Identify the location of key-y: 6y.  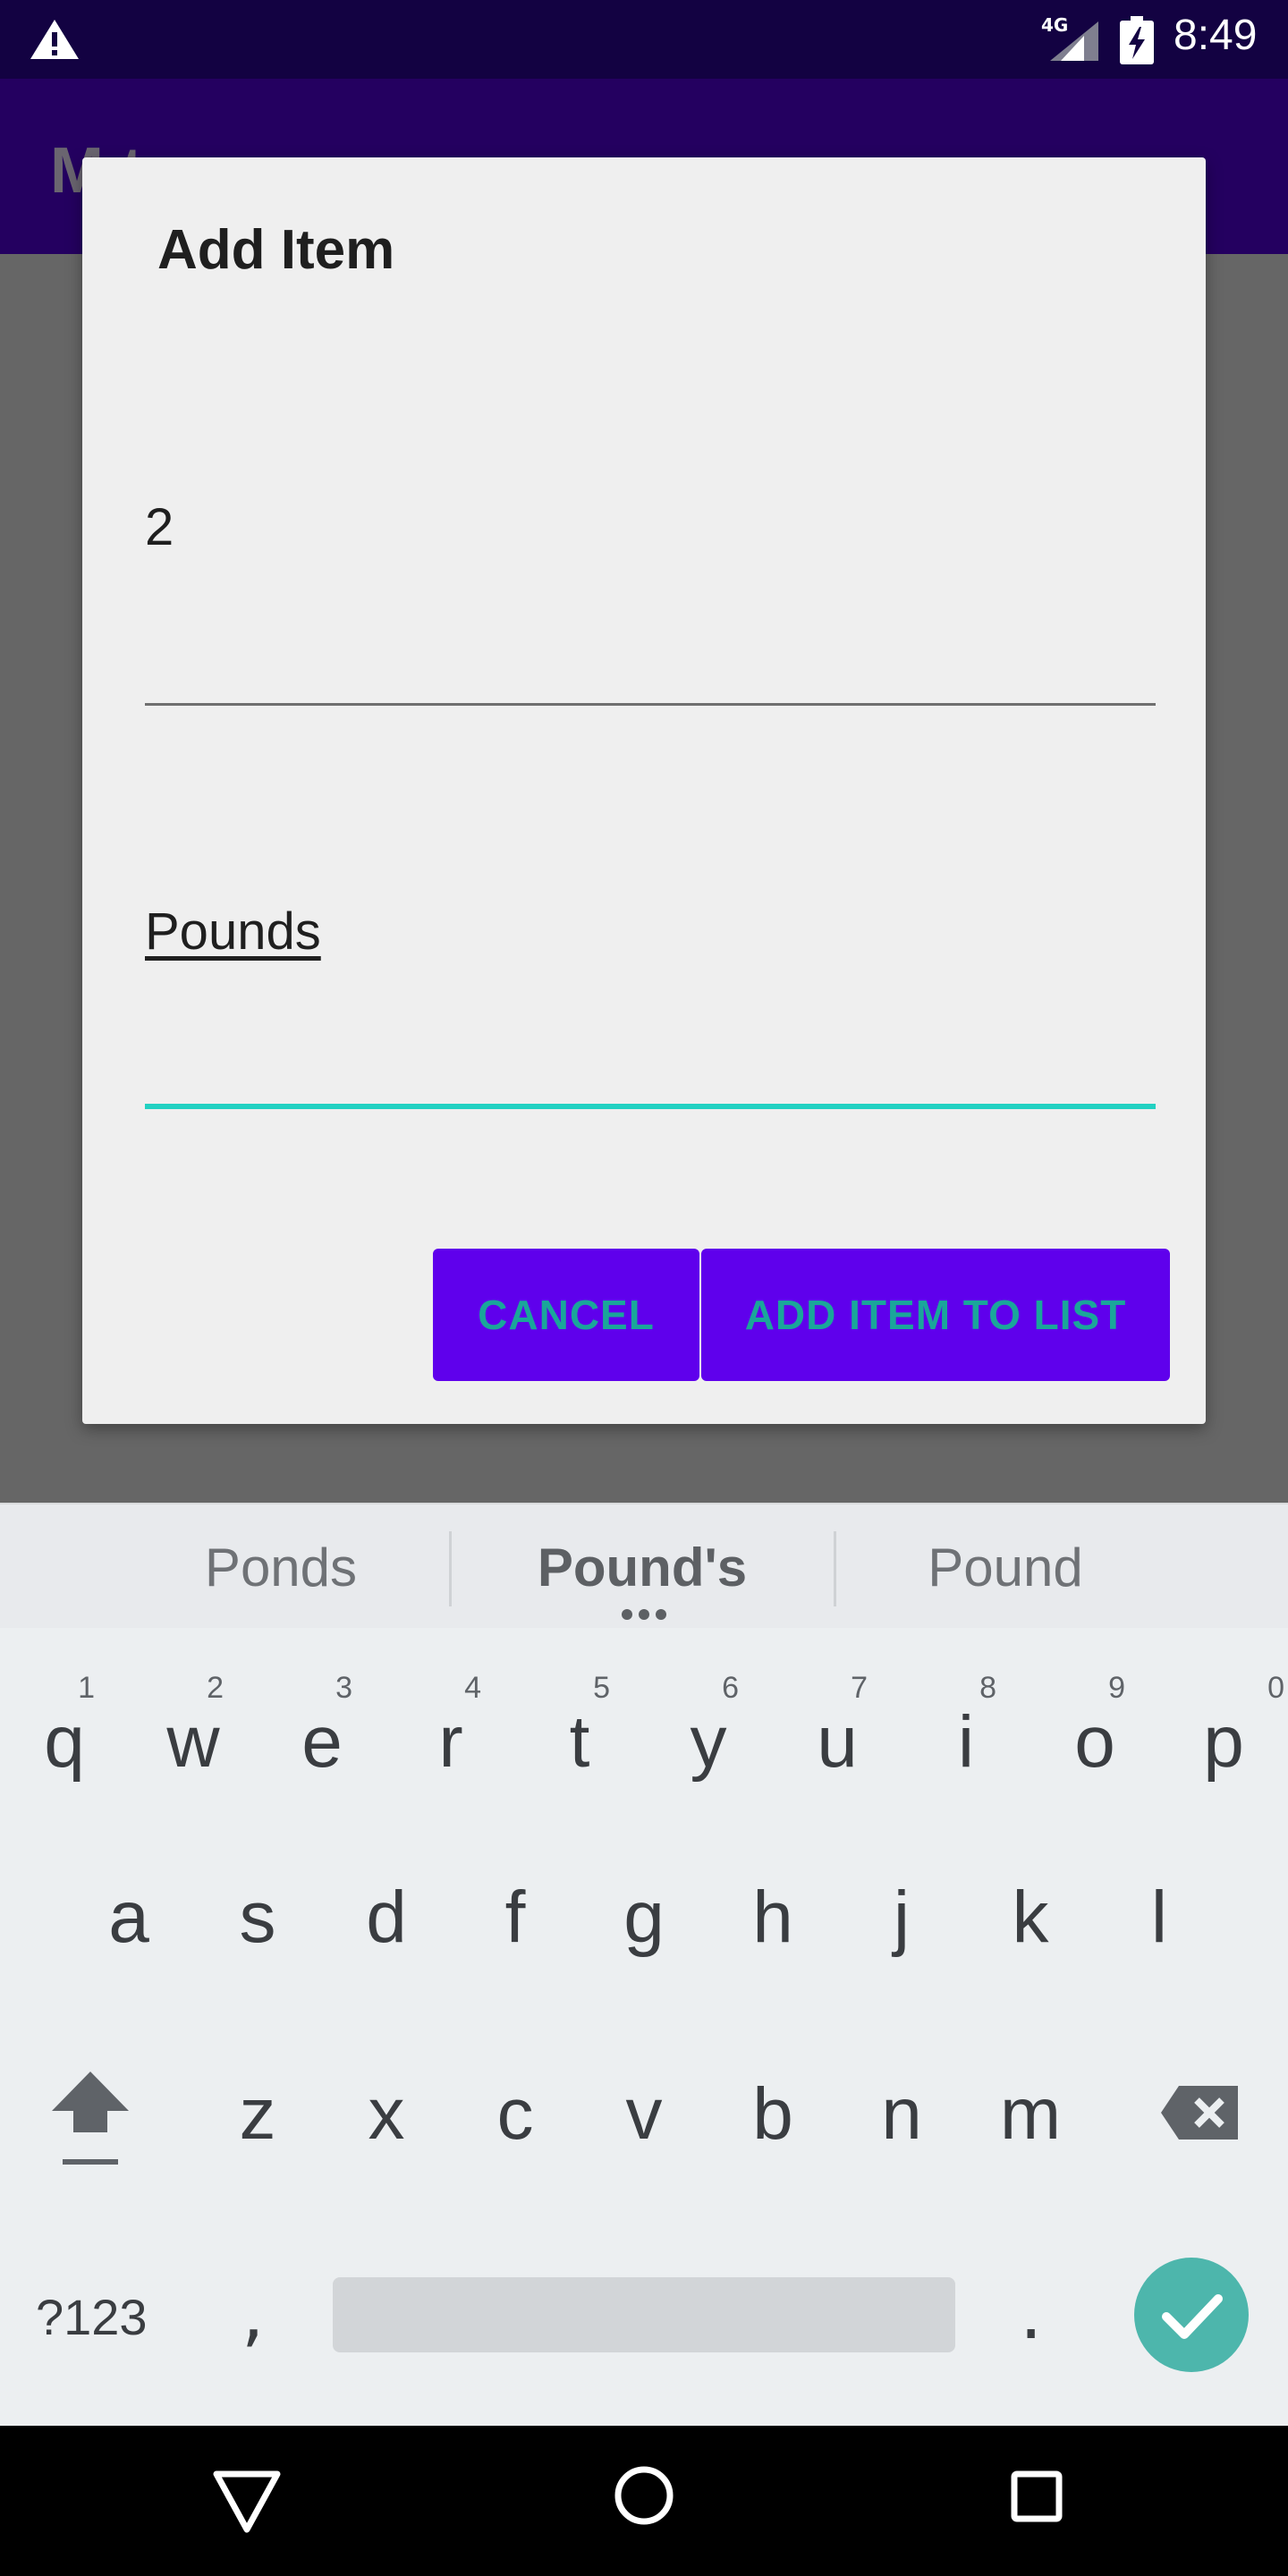
(708, 1742).